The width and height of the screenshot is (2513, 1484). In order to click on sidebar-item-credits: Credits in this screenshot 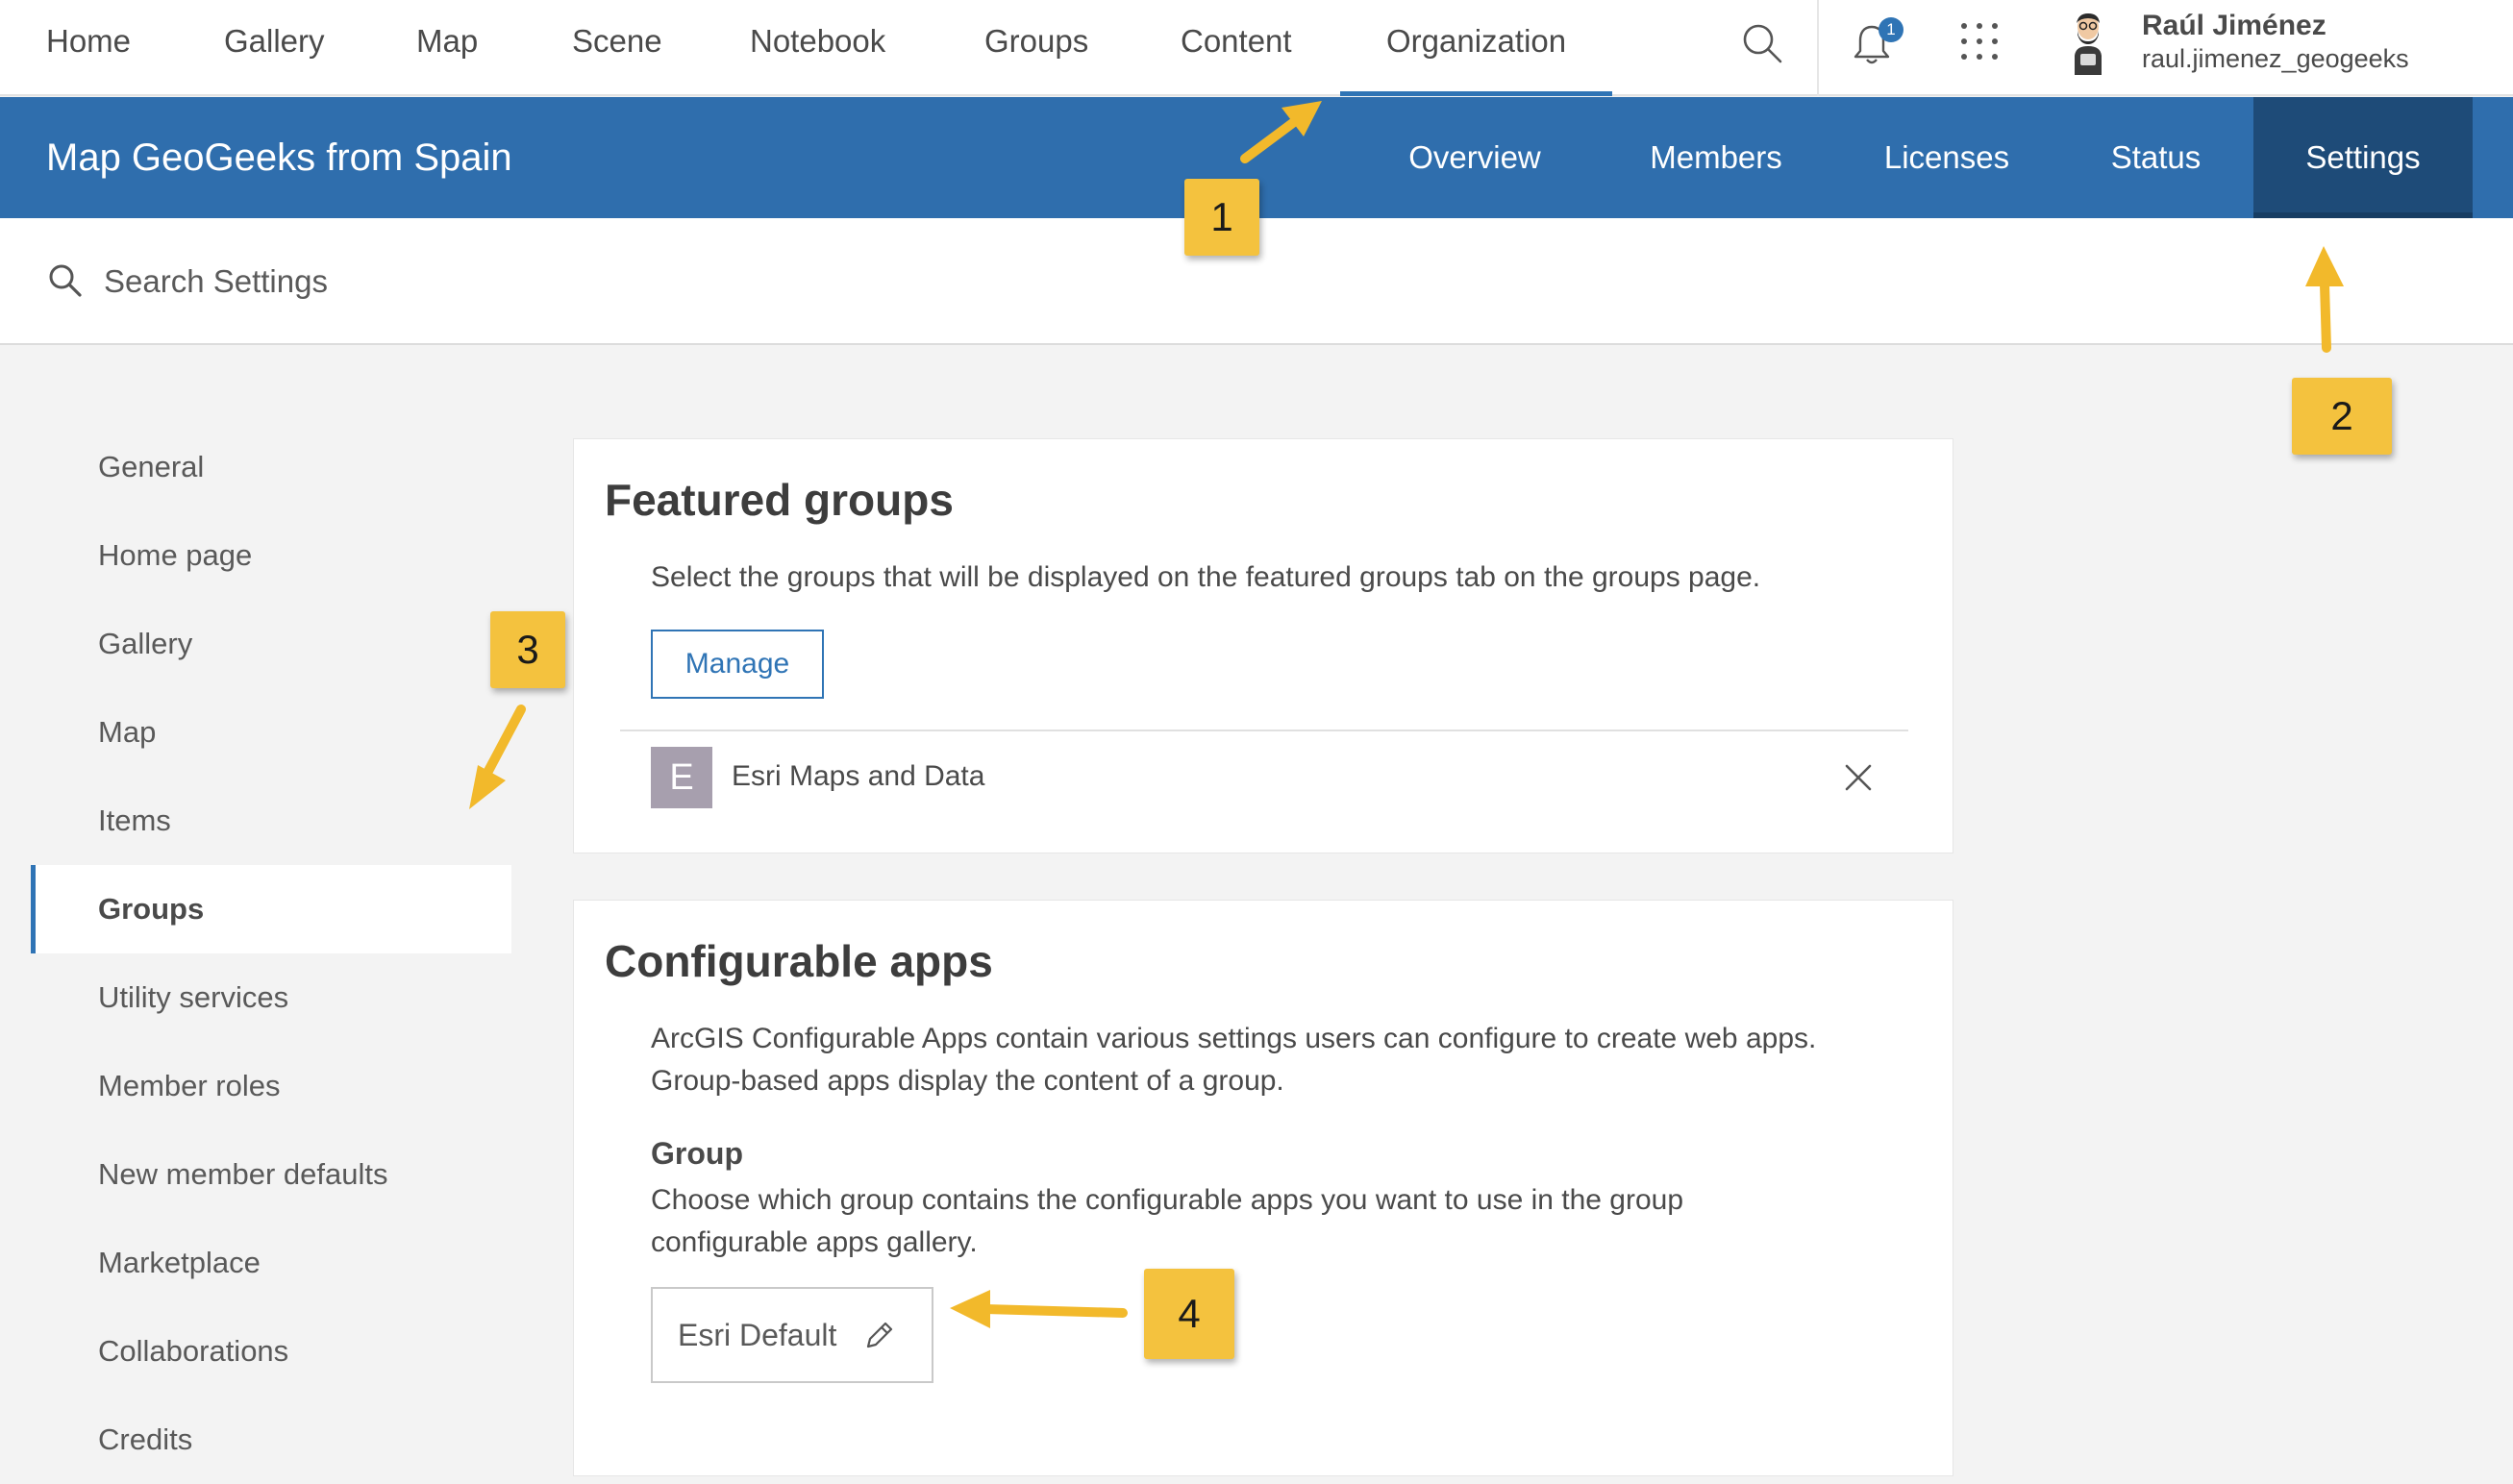, I will do `click(271, 1440)`.